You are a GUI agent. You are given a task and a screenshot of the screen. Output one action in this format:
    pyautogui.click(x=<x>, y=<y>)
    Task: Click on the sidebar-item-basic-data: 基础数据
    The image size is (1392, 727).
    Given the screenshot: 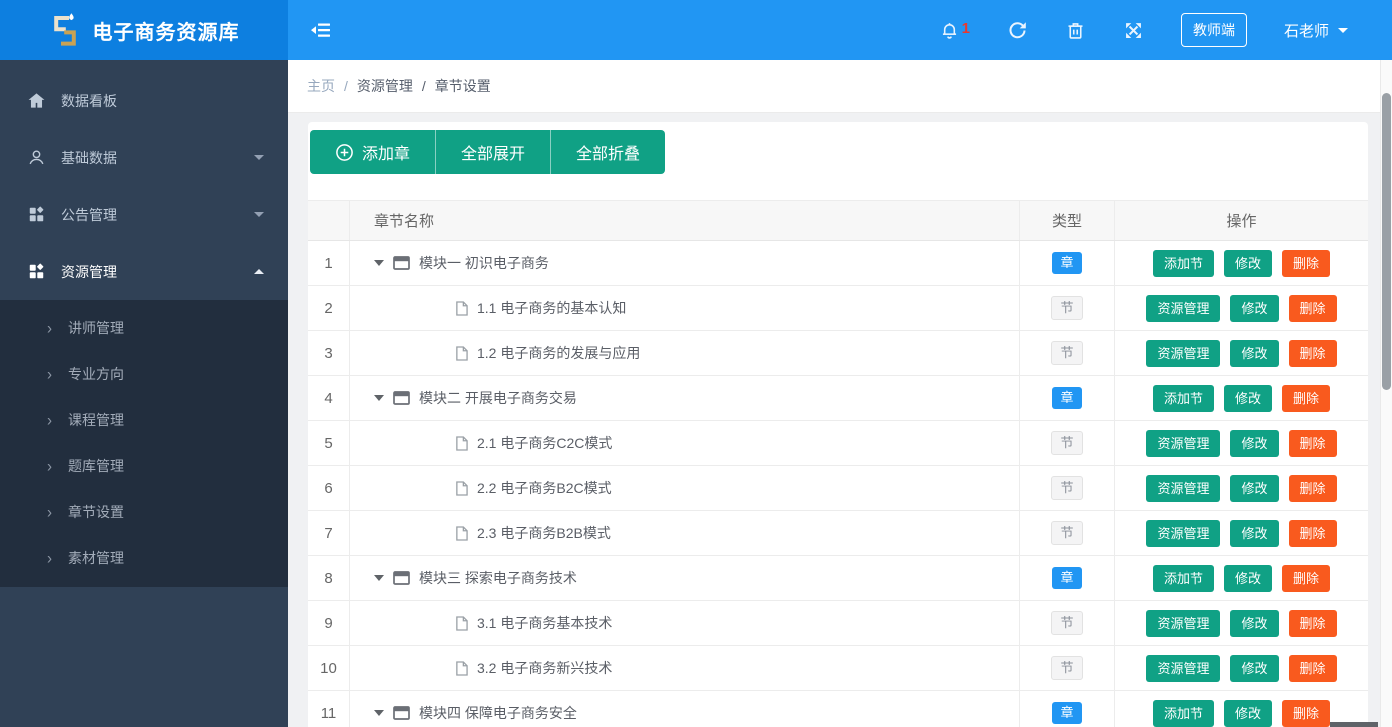 What is the action you would take?
    pyautogui.click(x=144, y=157)
    